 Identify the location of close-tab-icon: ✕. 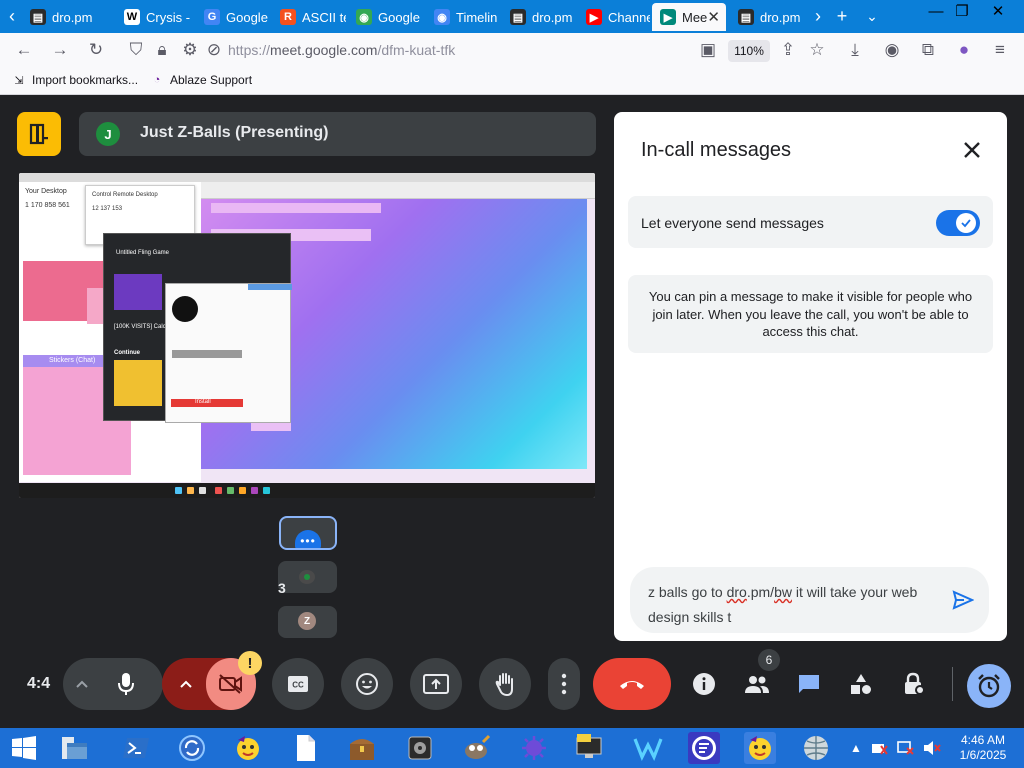
(713, 17).